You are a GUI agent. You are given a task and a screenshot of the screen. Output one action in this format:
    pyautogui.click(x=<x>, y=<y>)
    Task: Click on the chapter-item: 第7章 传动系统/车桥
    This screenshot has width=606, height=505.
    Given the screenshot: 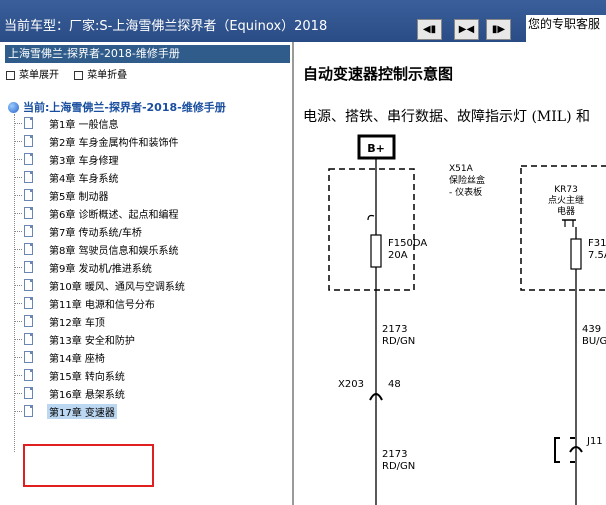 What is the action you would take?
    pyautogui.click(x=144, y=231)
    